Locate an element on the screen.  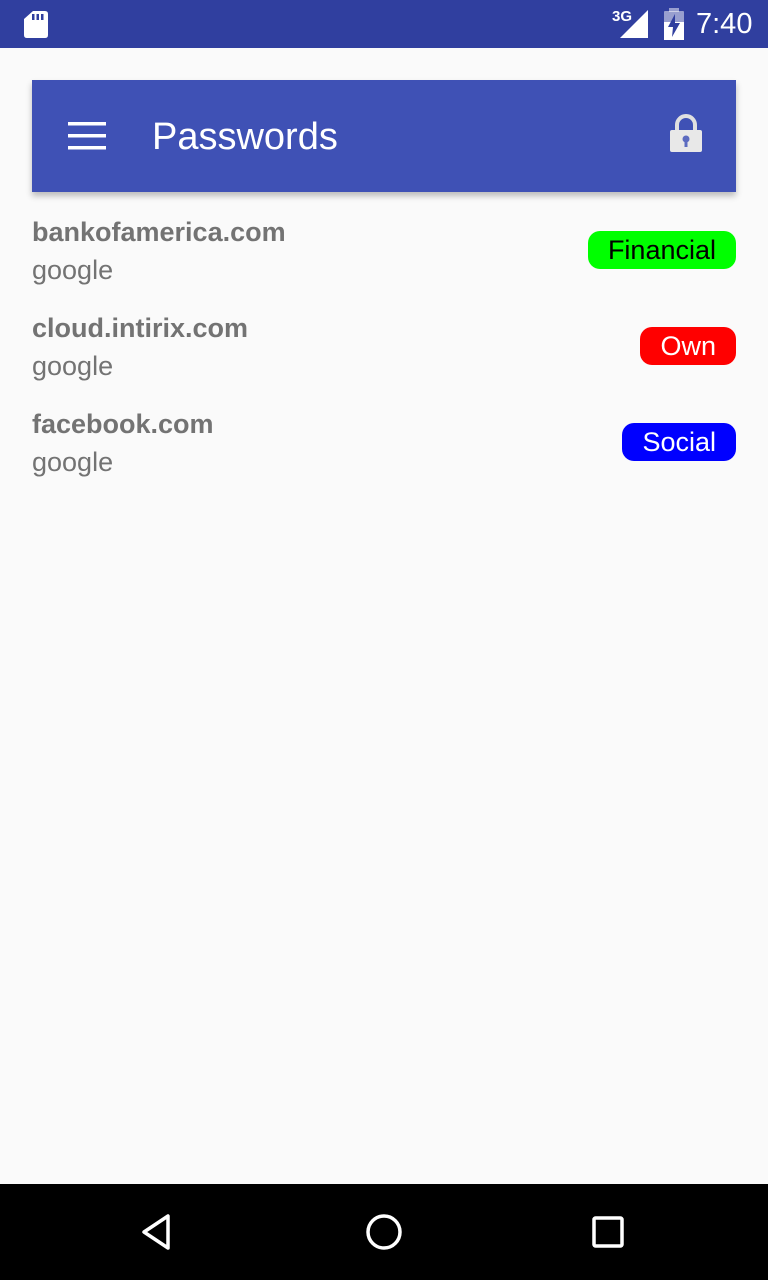
list-item: cloud.intirix.com google Own is located at coordinates (384, 356).